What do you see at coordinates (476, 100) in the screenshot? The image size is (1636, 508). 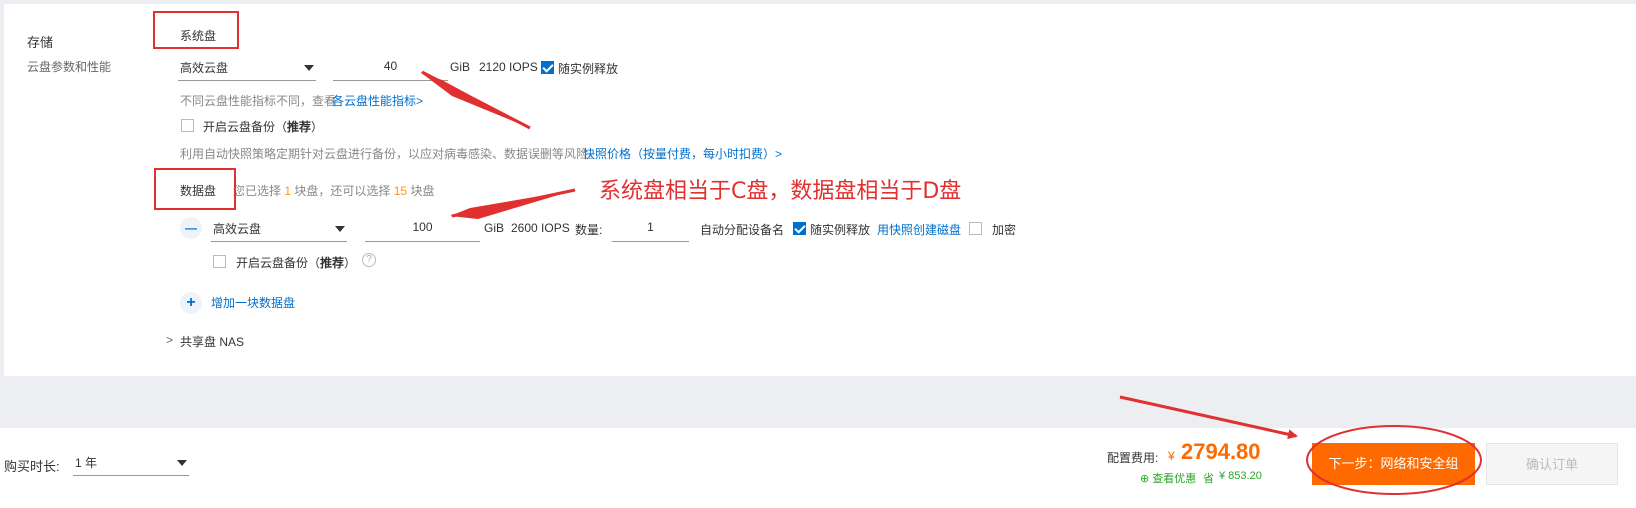 I see `arrow-line-system` at bounding box center [476, 100].